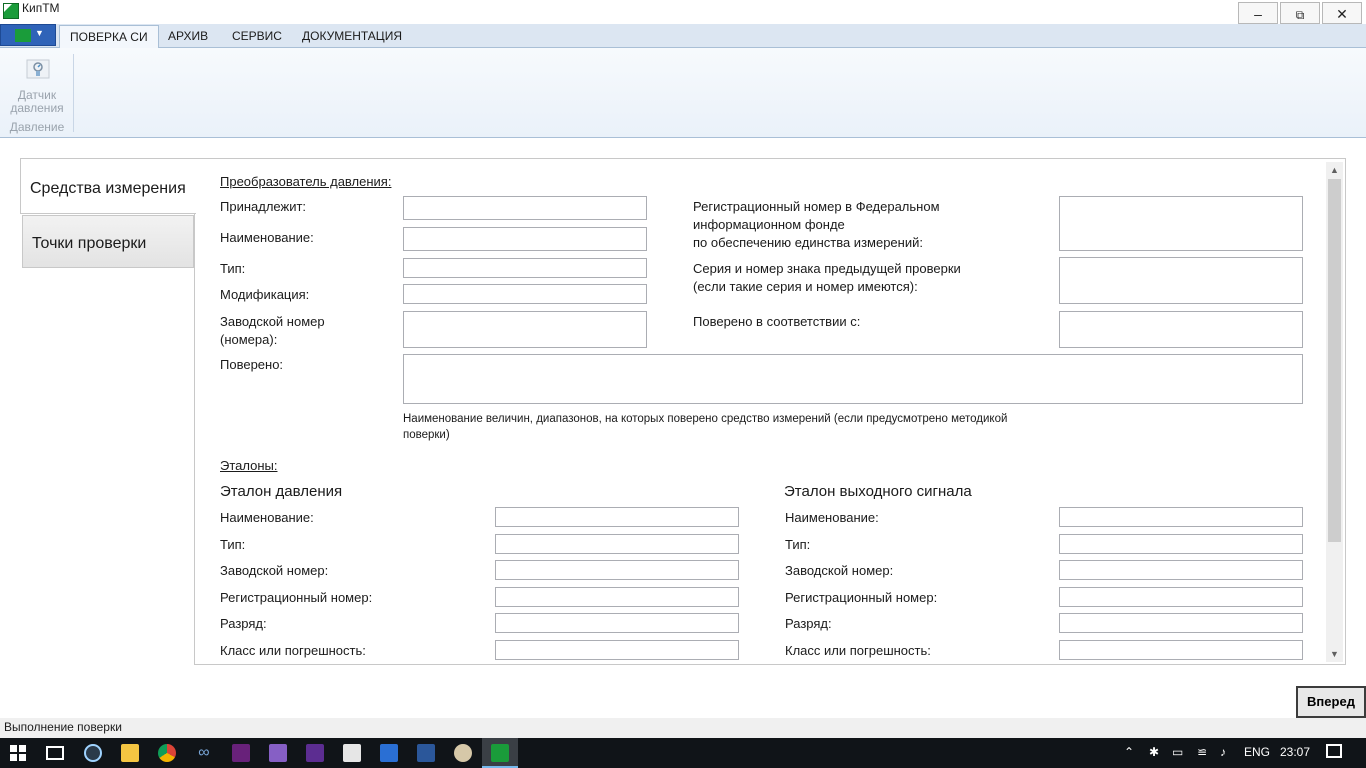 Image resolution: width=1366 pixels, height=768 pixels. What do you see at coordinates (265, 294) in the screenshot?
I see `modification-label: Модификация:` at bounding box center [265, 294].